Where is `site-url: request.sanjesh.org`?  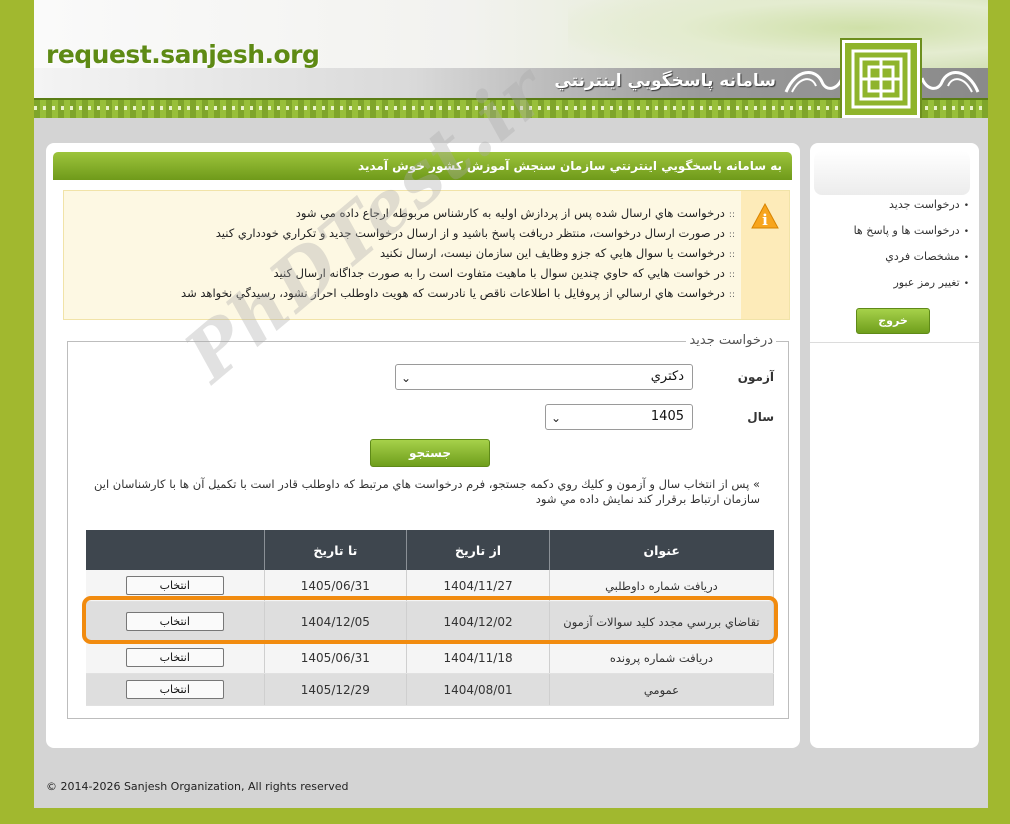
site-url: request.sanjesh.org is located at coordinates (183, 54).